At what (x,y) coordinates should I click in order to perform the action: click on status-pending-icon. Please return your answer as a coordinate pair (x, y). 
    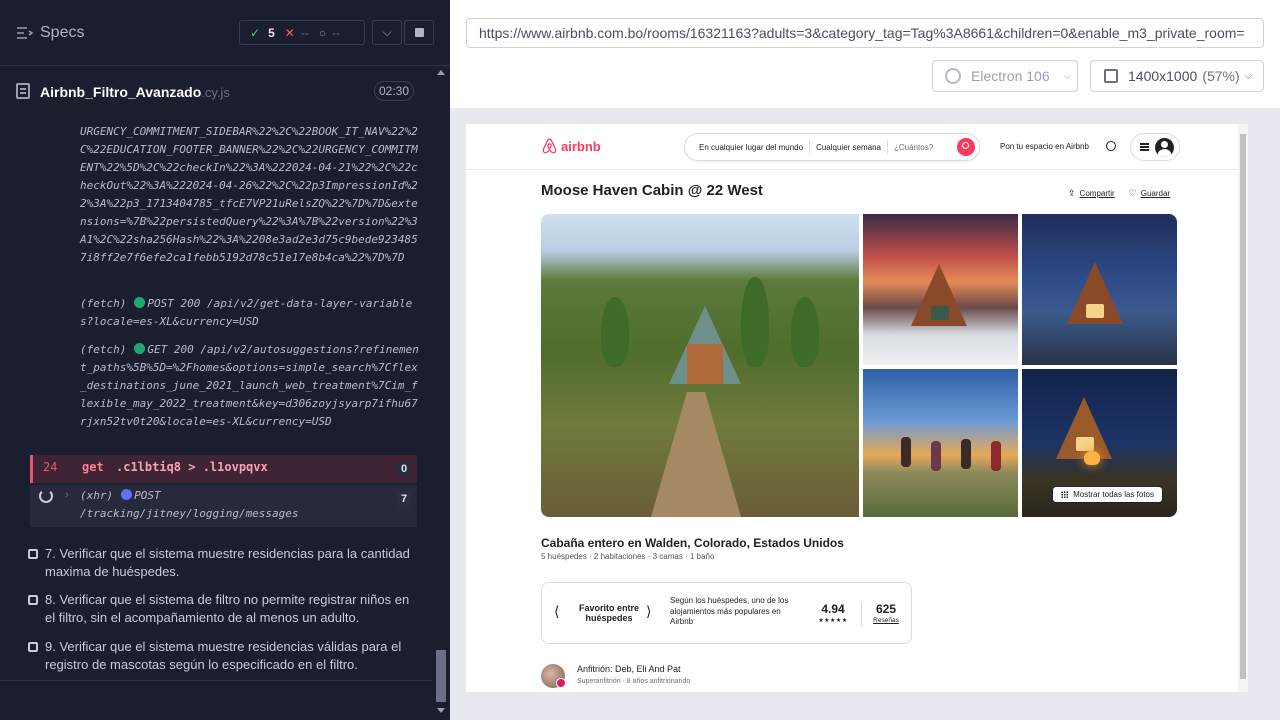
    Looking at the image, I should click on (127, 494).